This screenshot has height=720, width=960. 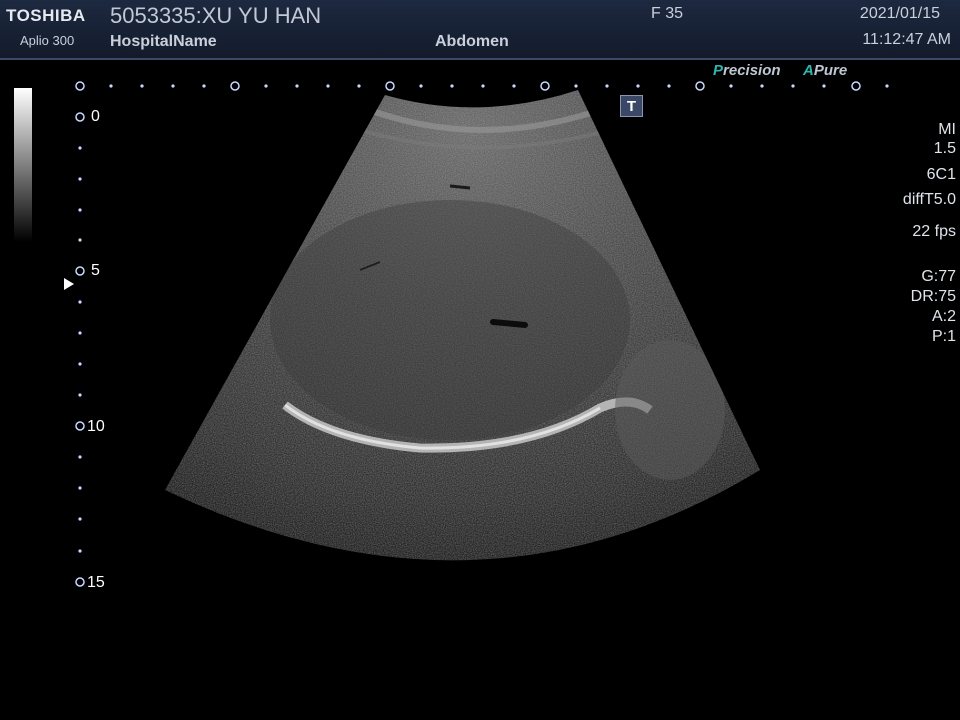 I want to click on depth-scale, so click(x=80, y=349).